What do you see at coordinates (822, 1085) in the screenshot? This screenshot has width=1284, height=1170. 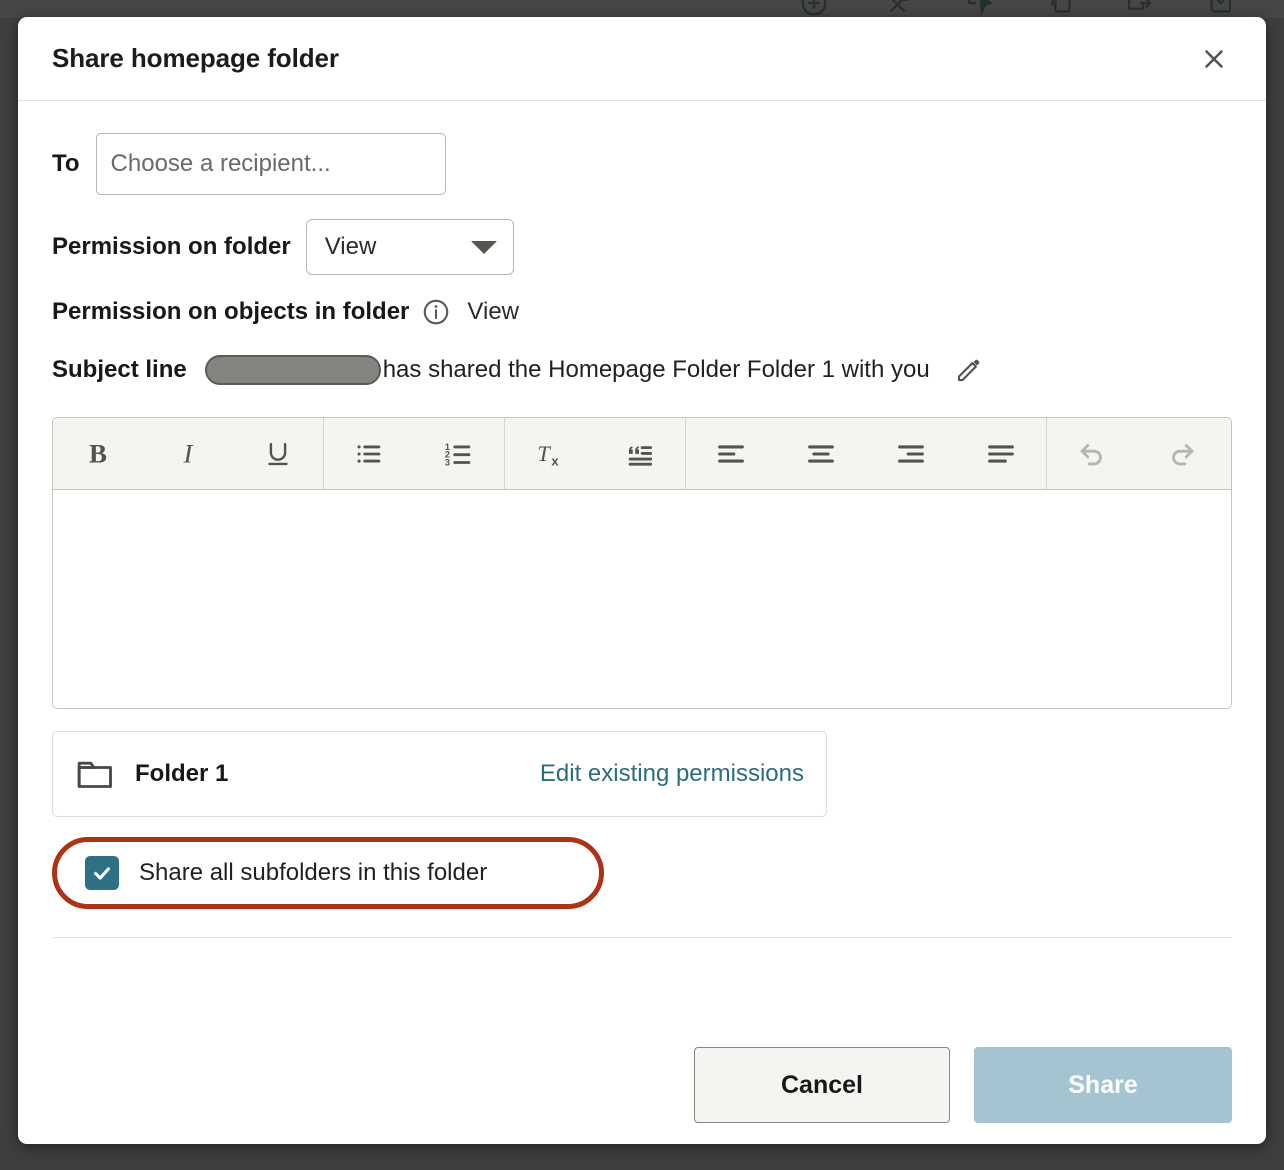 I see `cancel-button: Cancel` at bounding box center [822, 1085].